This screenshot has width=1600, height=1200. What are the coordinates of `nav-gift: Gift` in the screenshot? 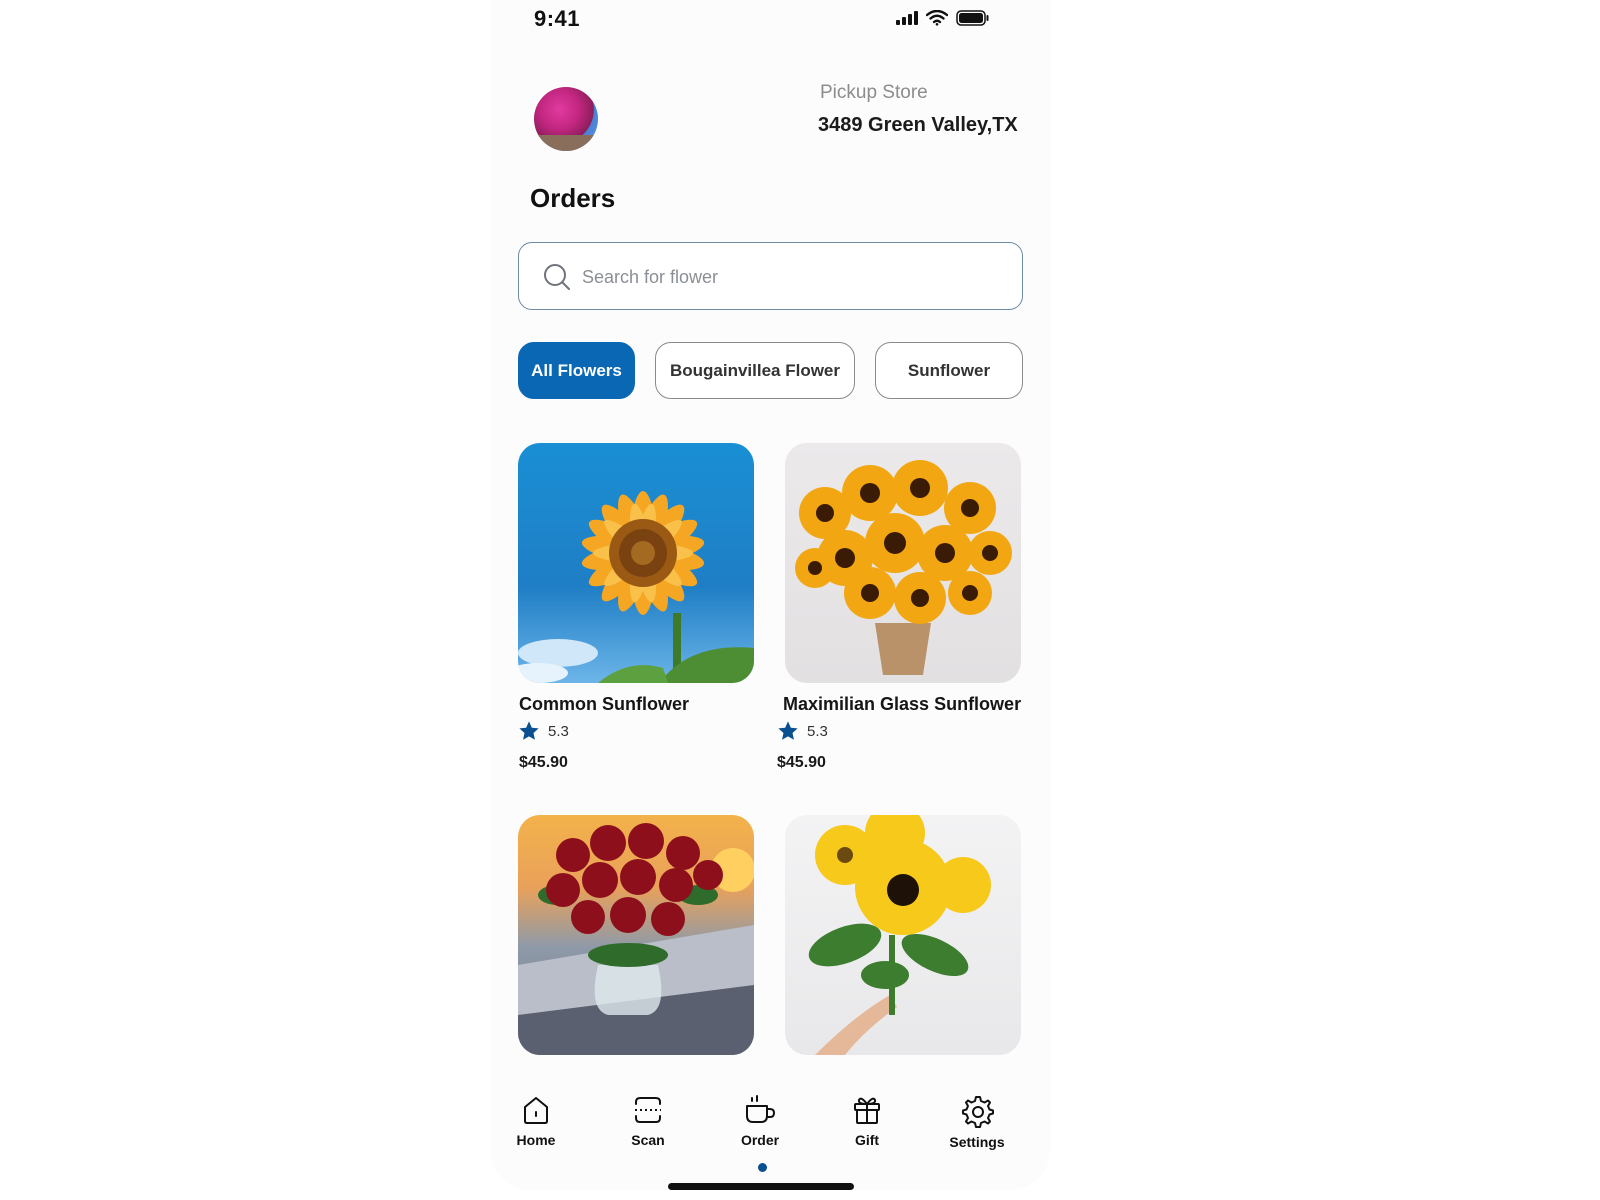 It's located at (867, 1121).